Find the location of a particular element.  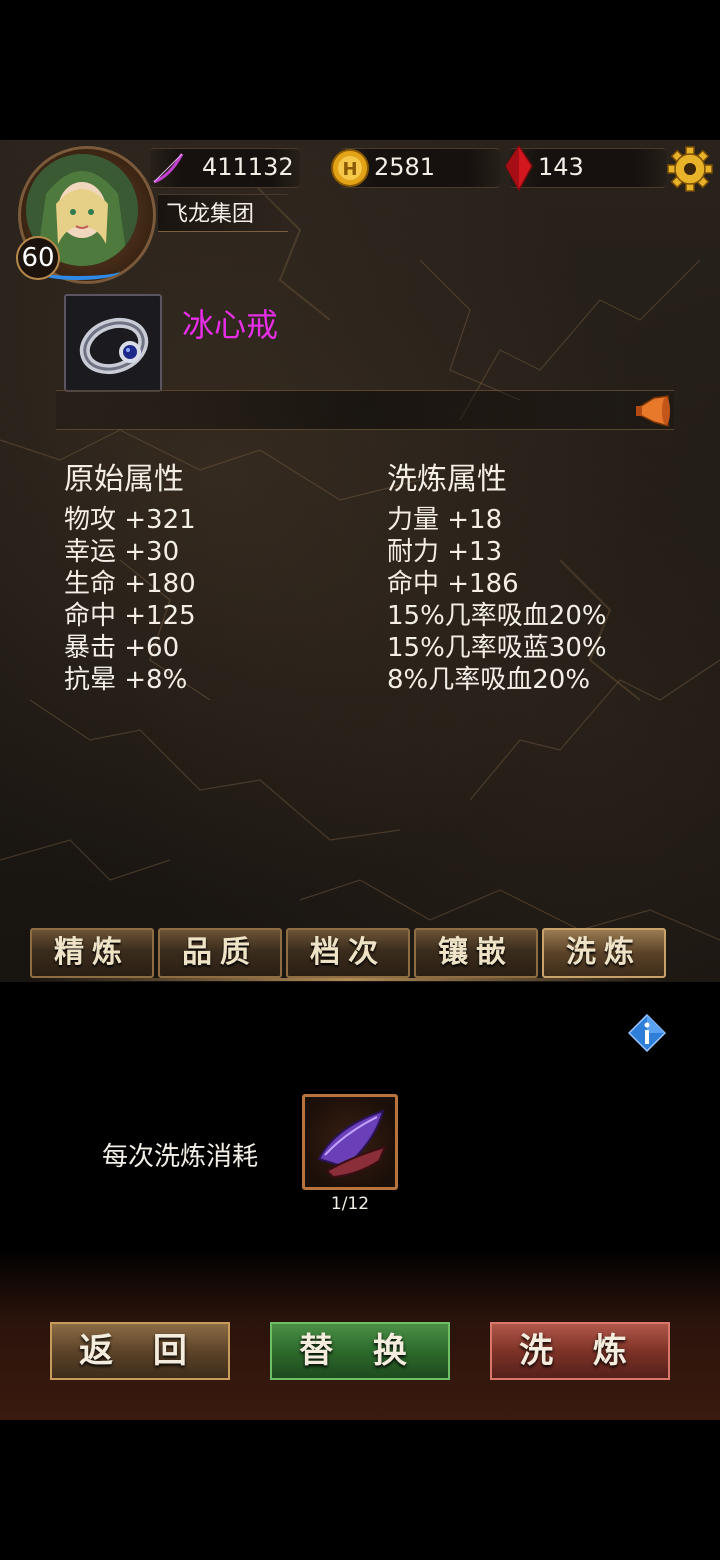

refined-attr-line: 命中 +186 is located at coordinates (453, 584).